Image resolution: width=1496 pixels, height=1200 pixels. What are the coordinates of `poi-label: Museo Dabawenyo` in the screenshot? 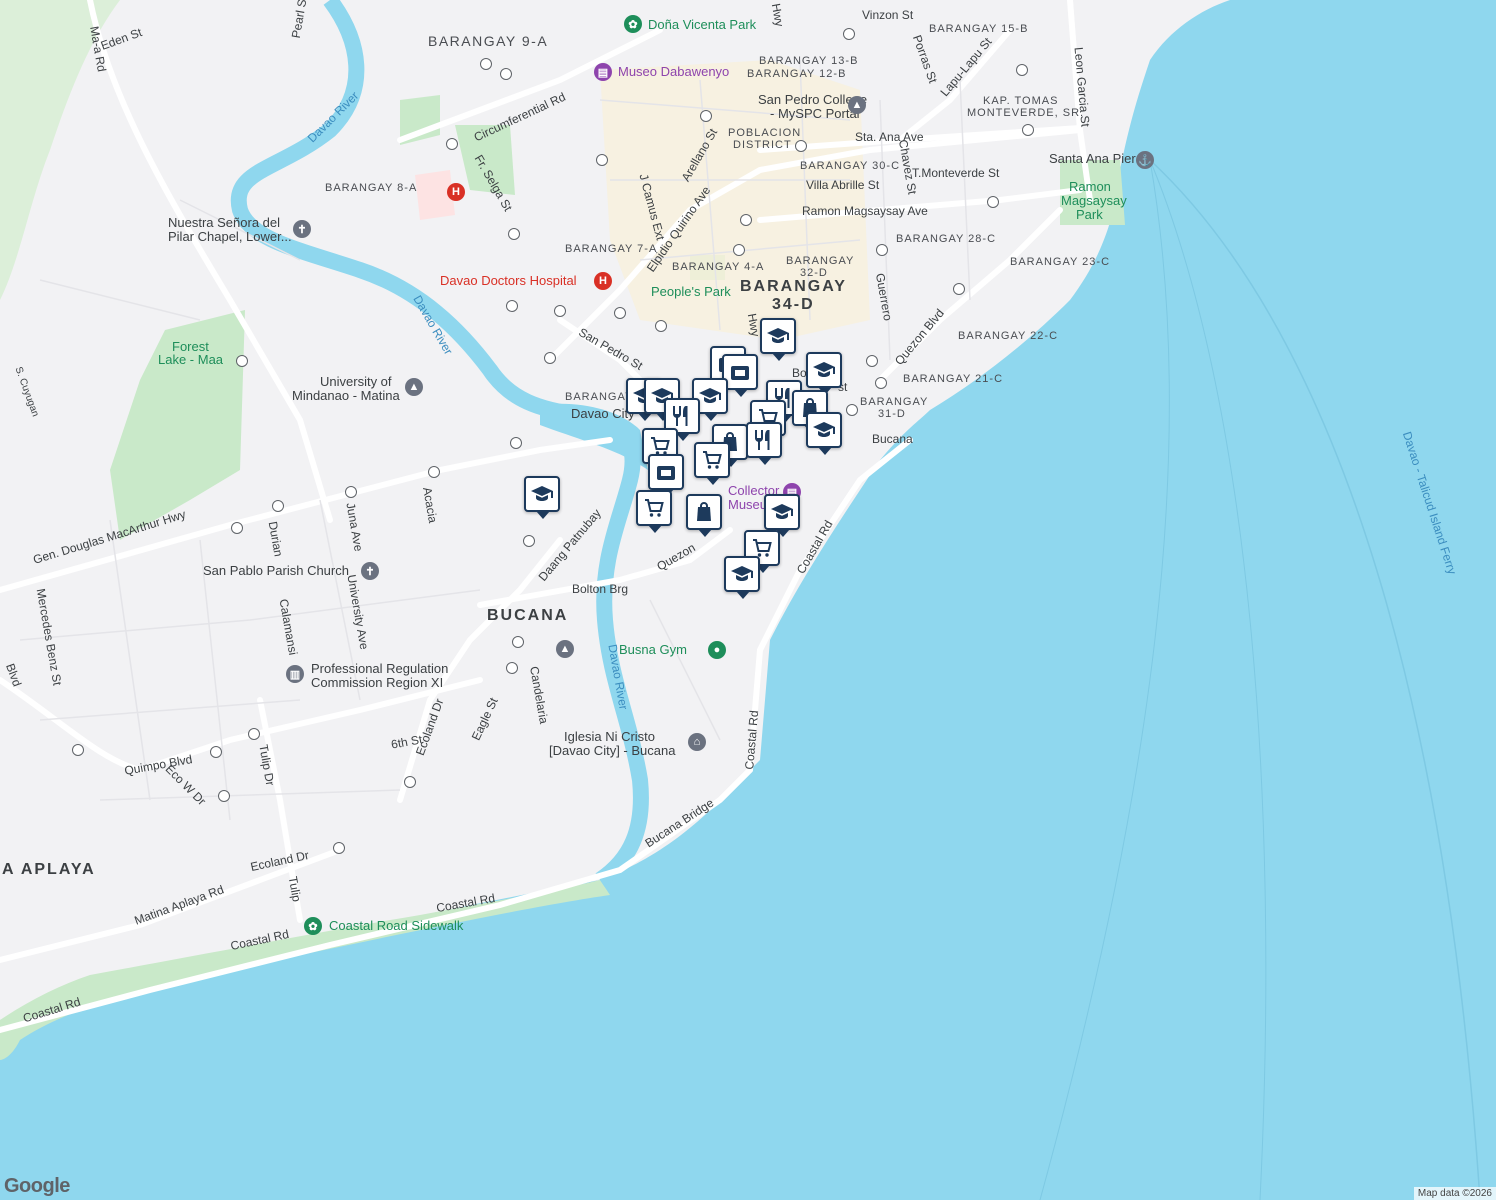 It's located at (673, 72).